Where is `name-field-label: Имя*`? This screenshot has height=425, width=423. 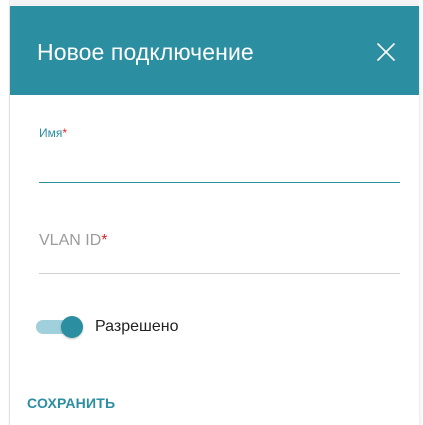 name-field-label: Имя* is located at coordinates (53, 133).